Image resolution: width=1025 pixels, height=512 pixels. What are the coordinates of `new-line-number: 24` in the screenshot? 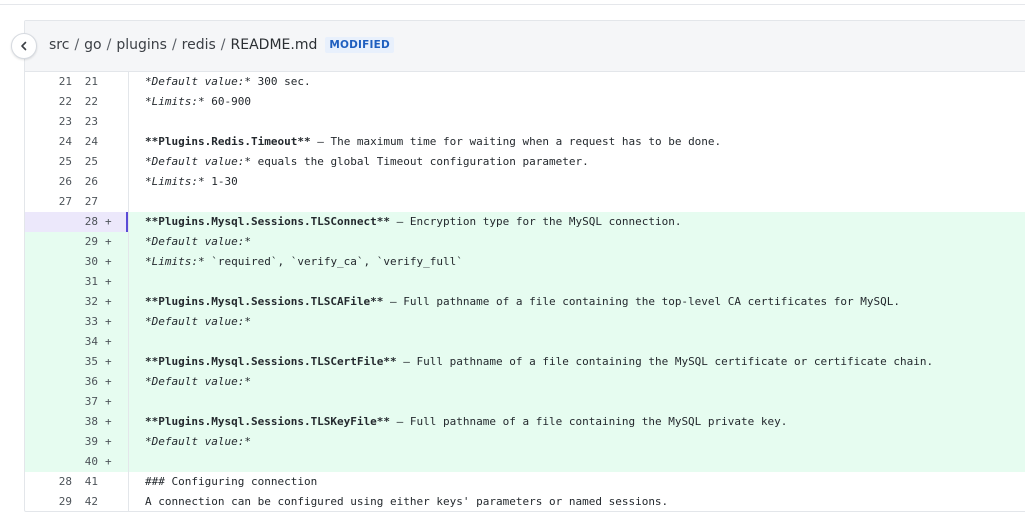 It's located at (89, 142).